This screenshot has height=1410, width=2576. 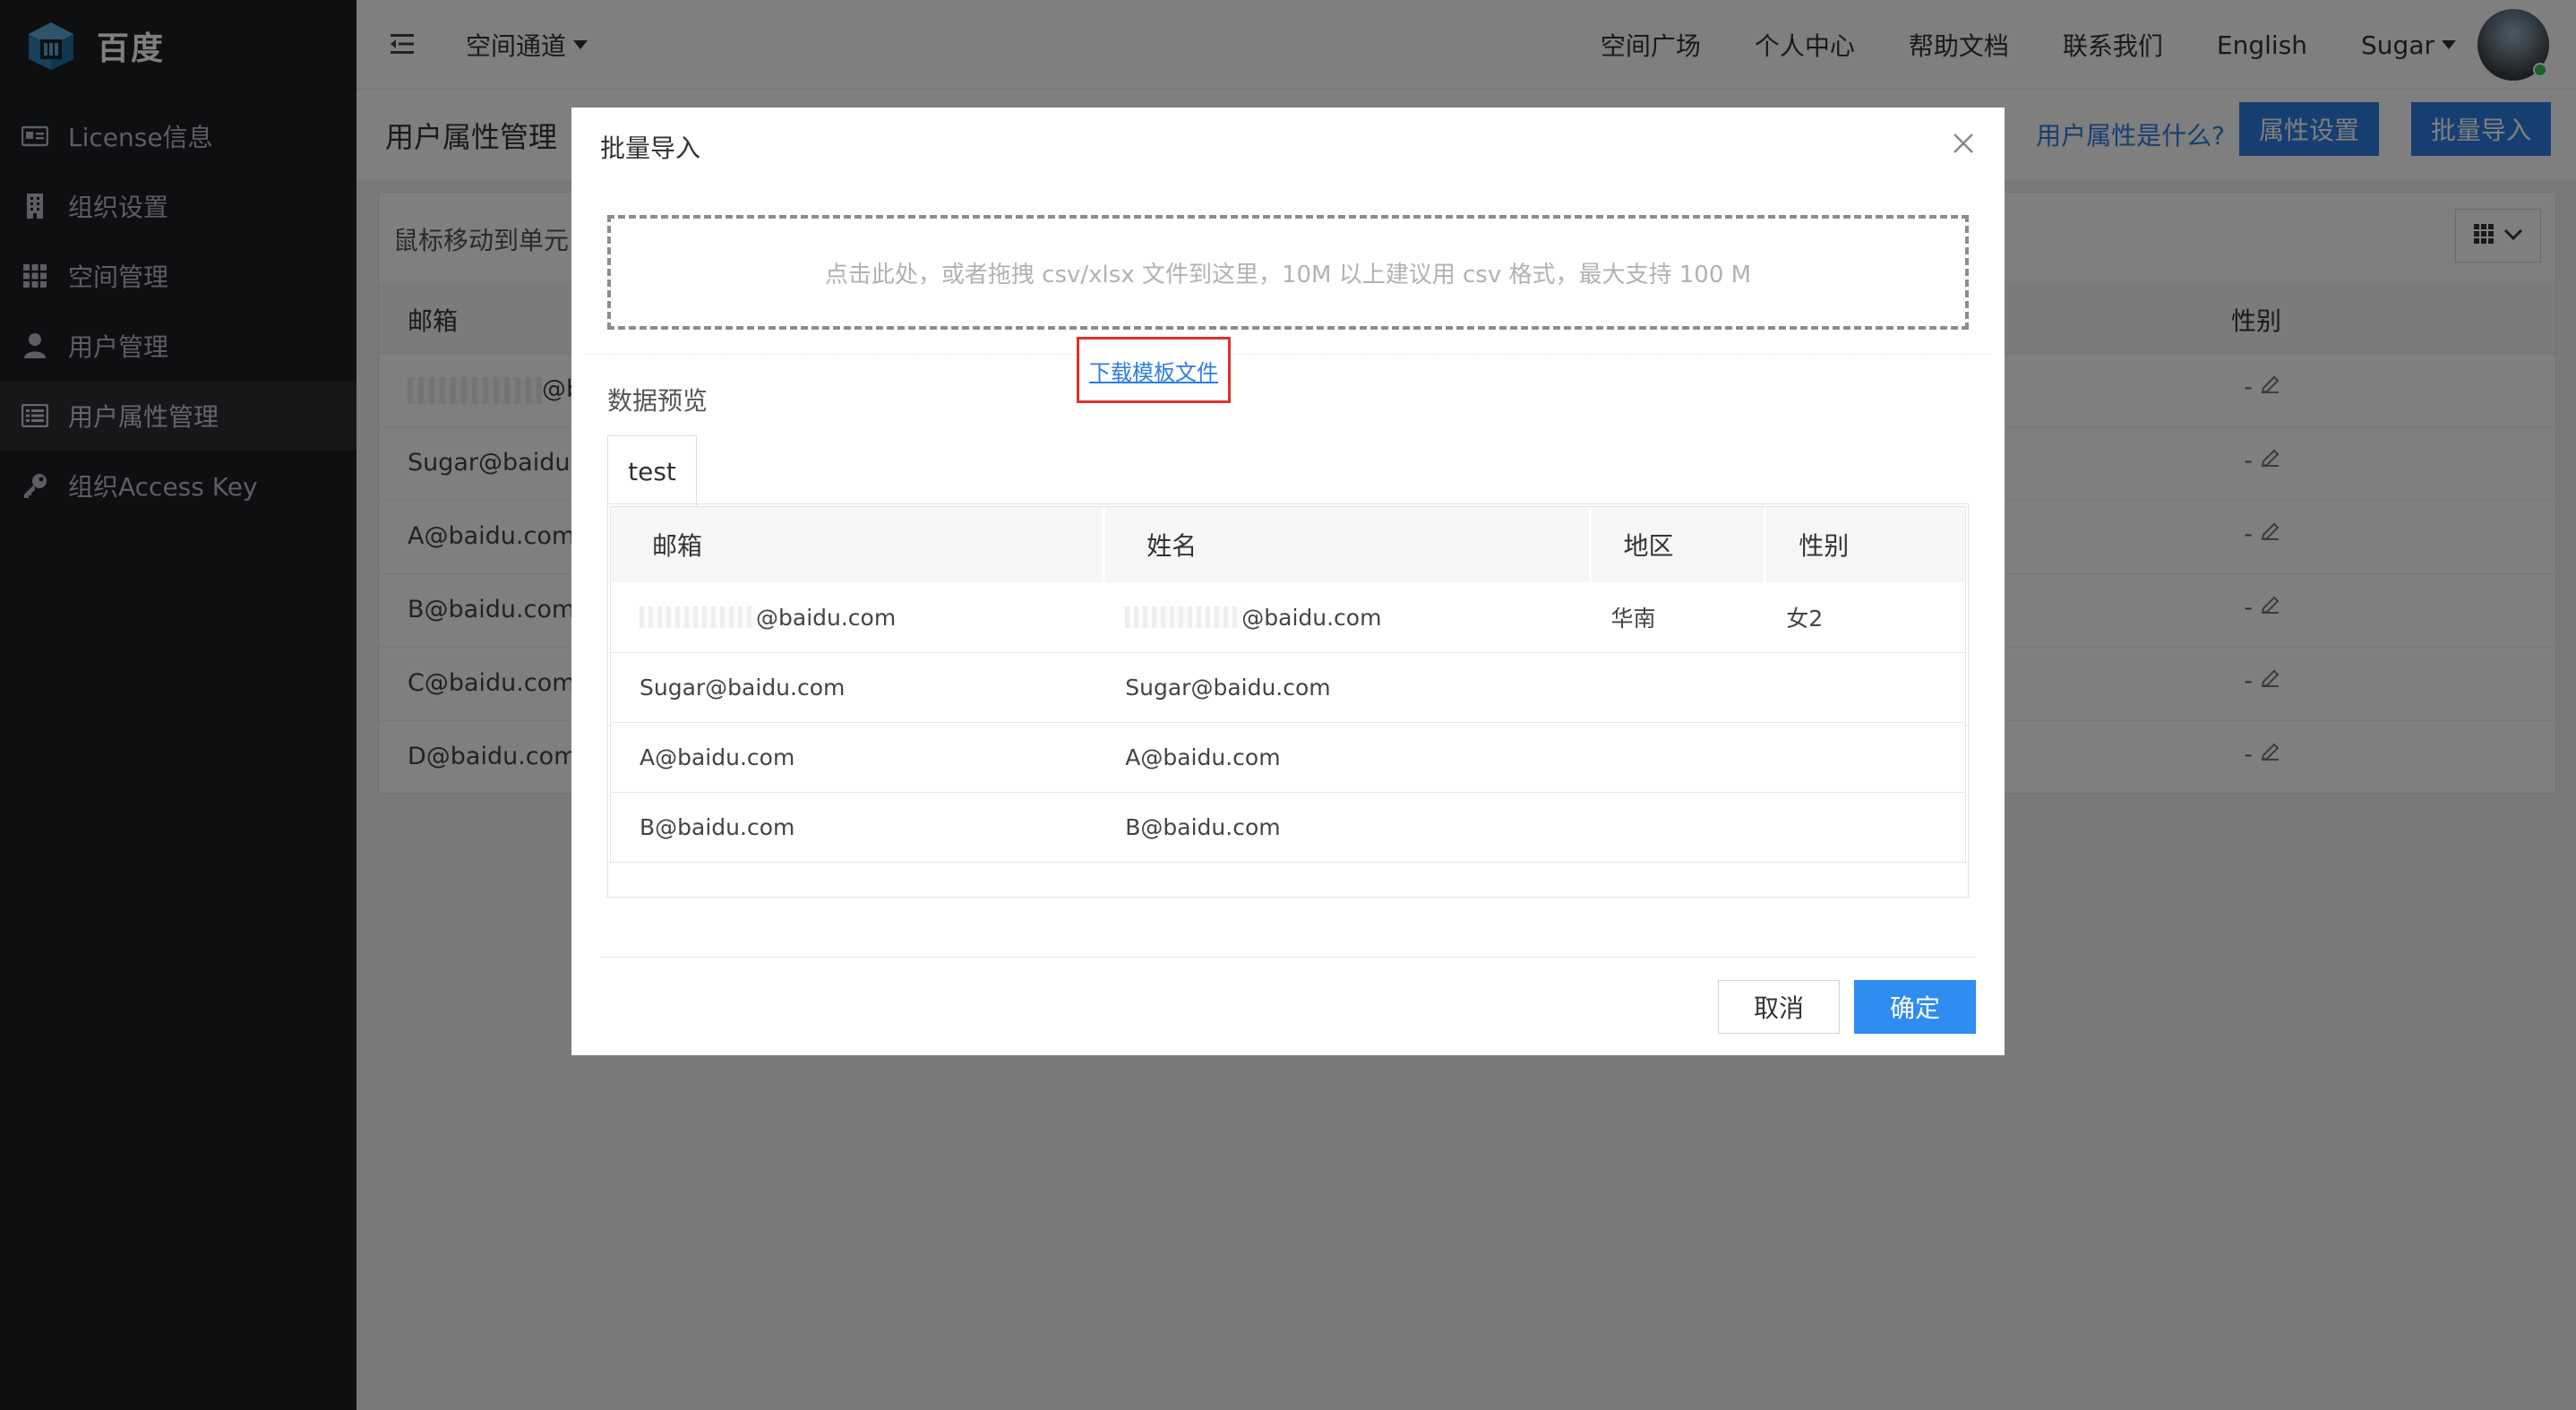 What do you see at coordinates (717, 827) in the screenshot?
I see `preview-cell-email: B@baidu.com` at bounding box center [717, 827].